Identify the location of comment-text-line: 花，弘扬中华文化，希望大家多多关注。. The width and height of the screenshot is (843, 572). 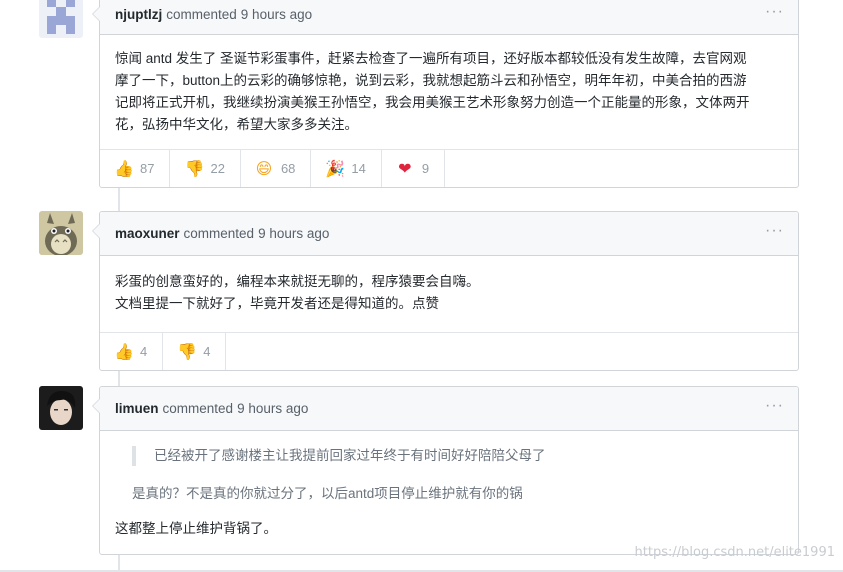
(236, 124).